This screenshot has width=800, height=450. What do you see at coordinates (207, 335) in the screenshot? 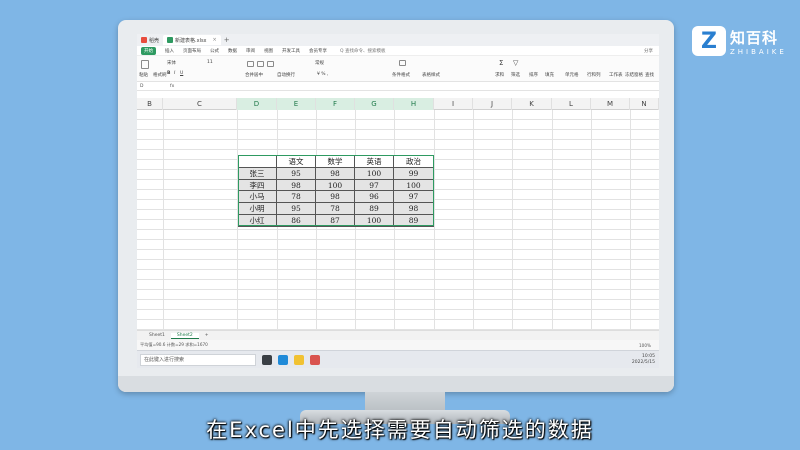
I see `add-sheet-button: +` at bounding box center [207, 335].